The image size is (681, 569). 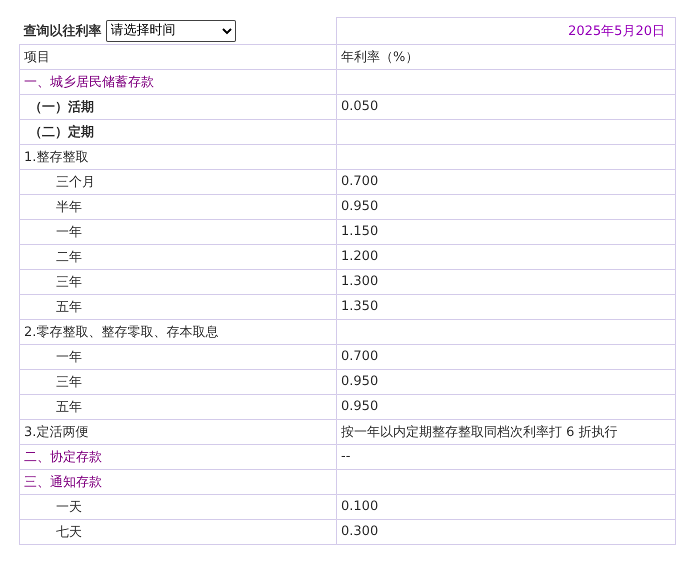 I want to click on item-name: 三个月, so click(x=75, y=182).